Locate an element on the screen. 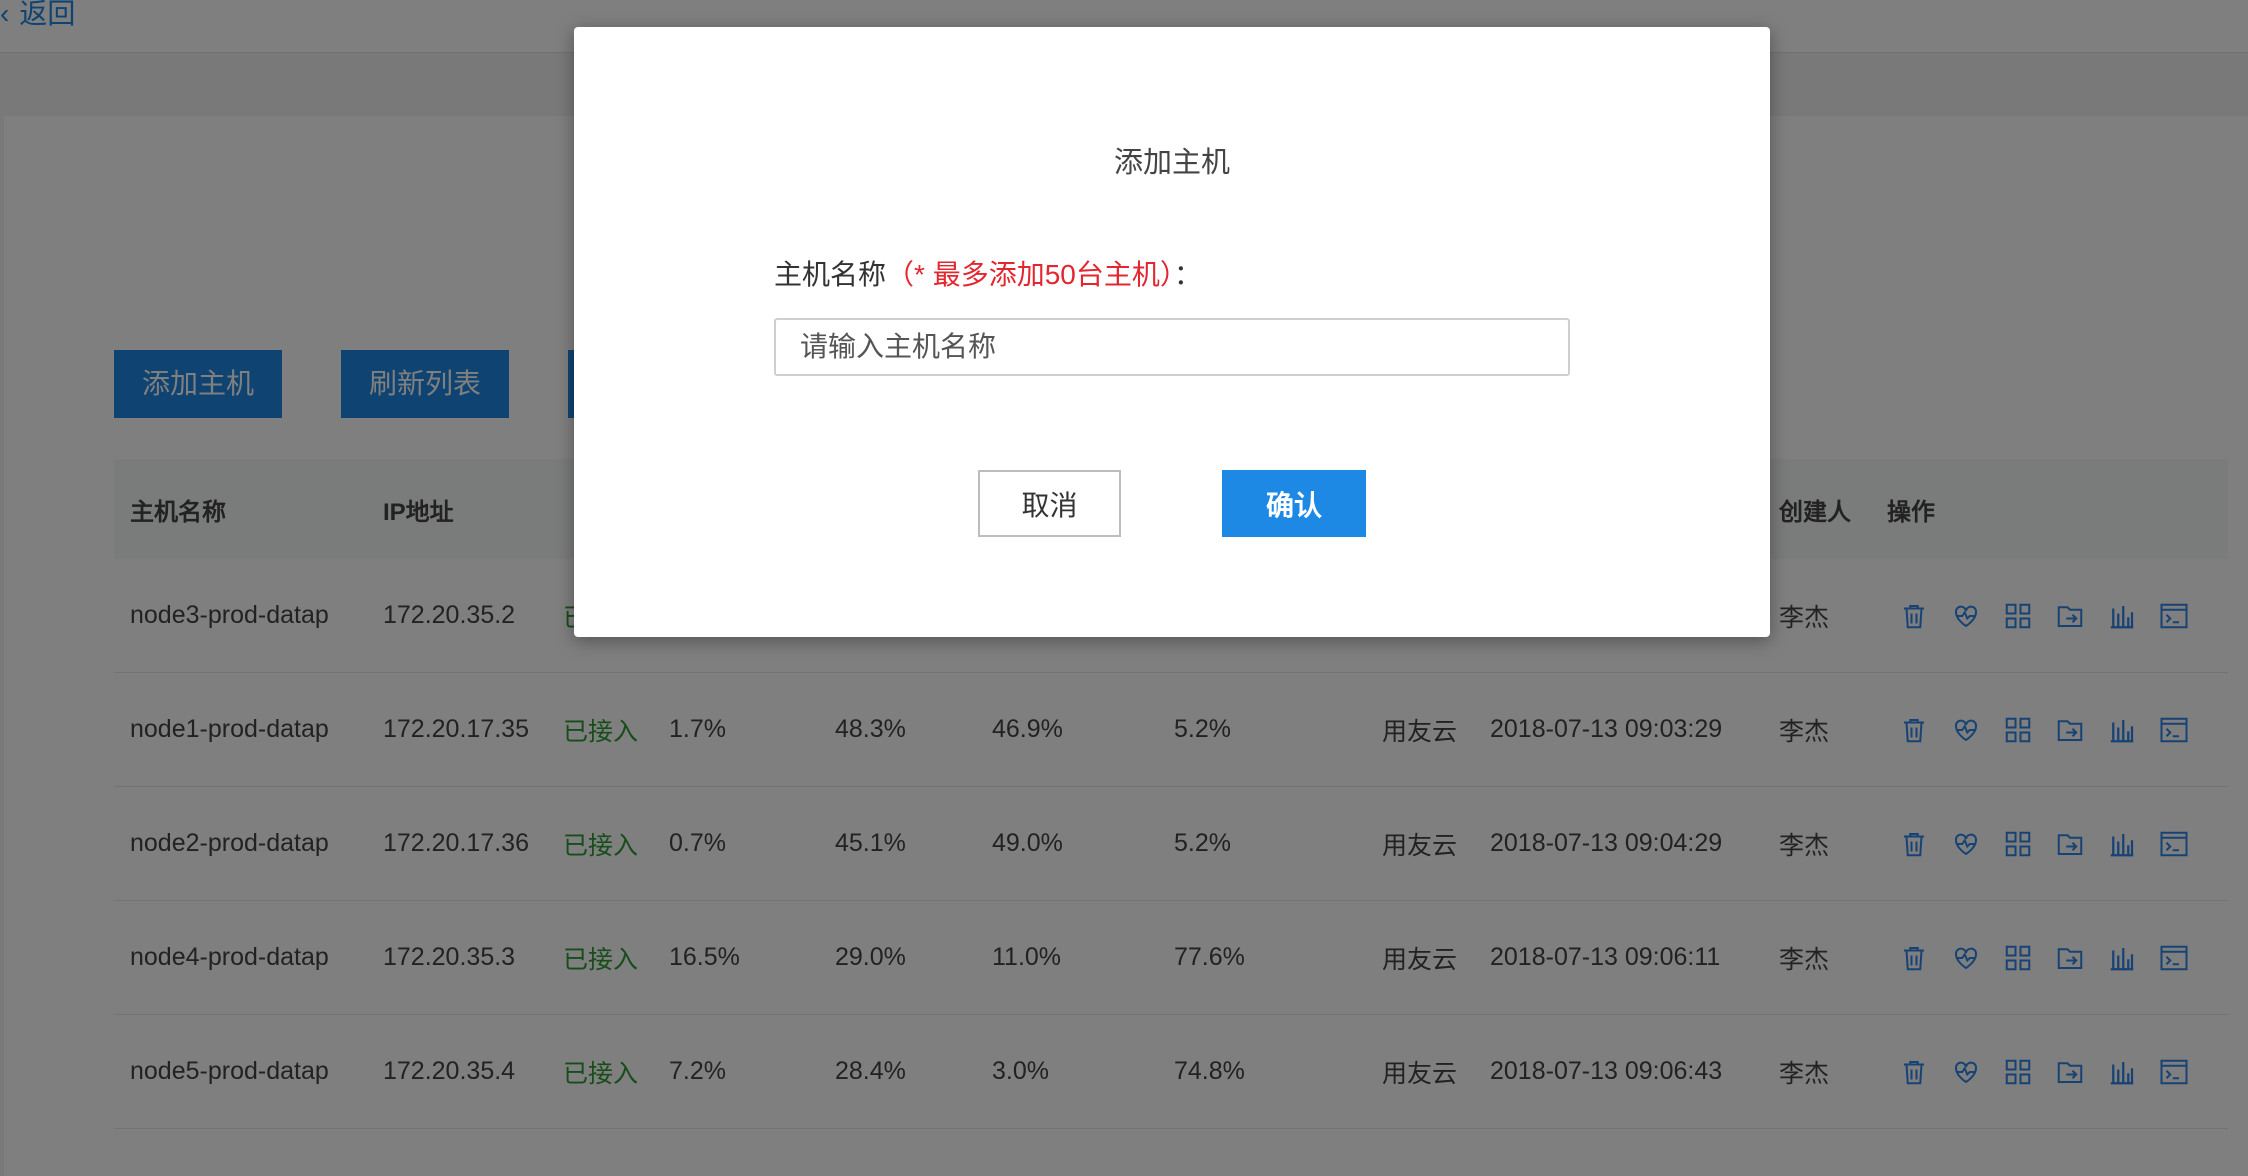 This screenshot has height=1176, width=2248. dialog-title: 添加主机 is located at coordinates (1171, 163).